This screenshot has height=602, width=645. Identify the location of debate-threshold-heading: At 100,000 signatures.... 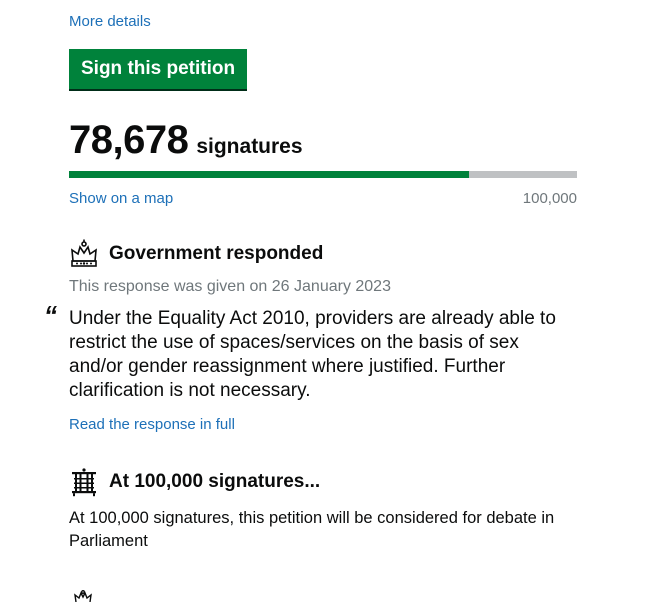
(194, 482).